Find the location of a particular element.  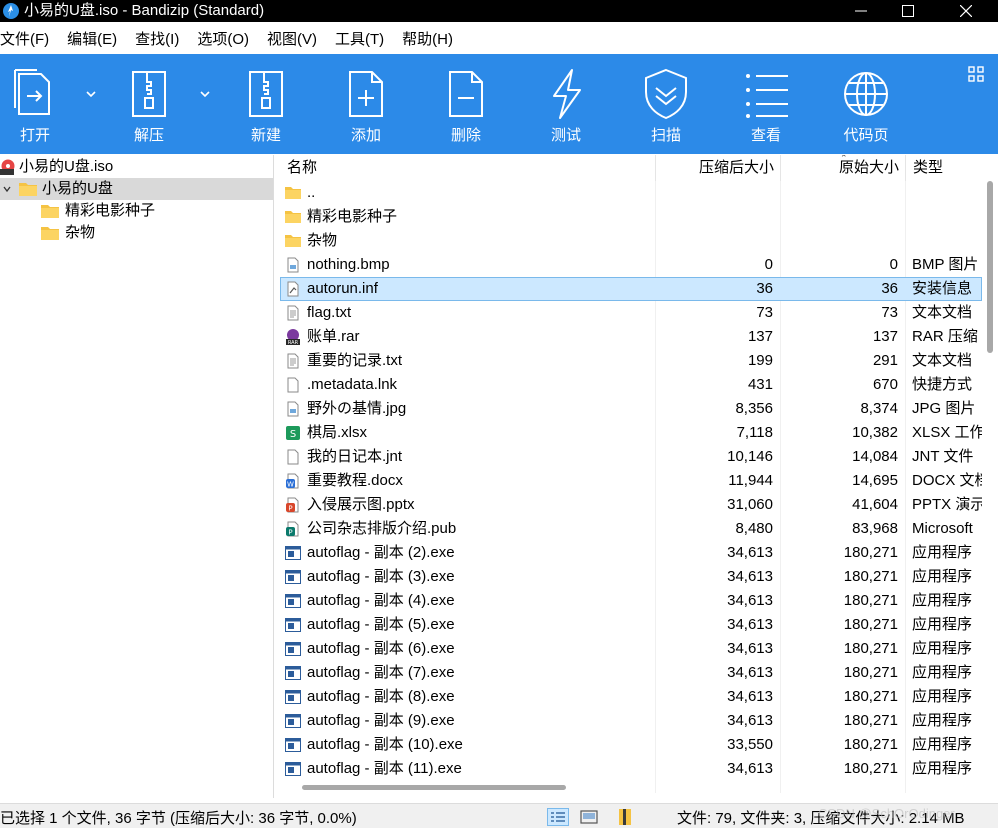

menu-options: 选项(O) is located at coordinates (223, 40).